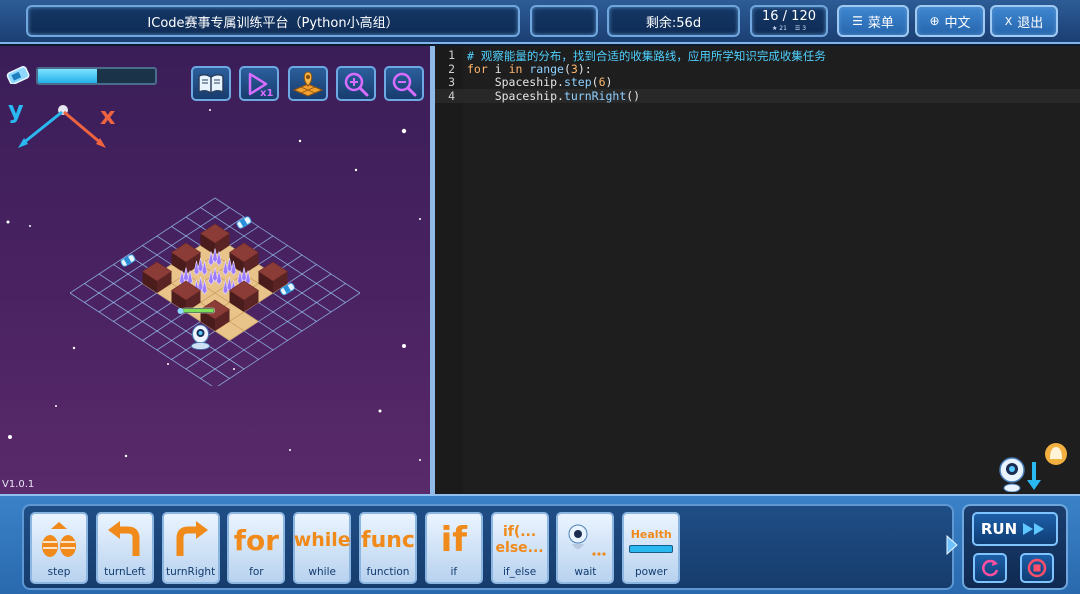 The image size is (1080, 594). What do you see at coordinates (449, 270) in the screenshot?
I see `line-gutter` at bounding box center [449, 270].